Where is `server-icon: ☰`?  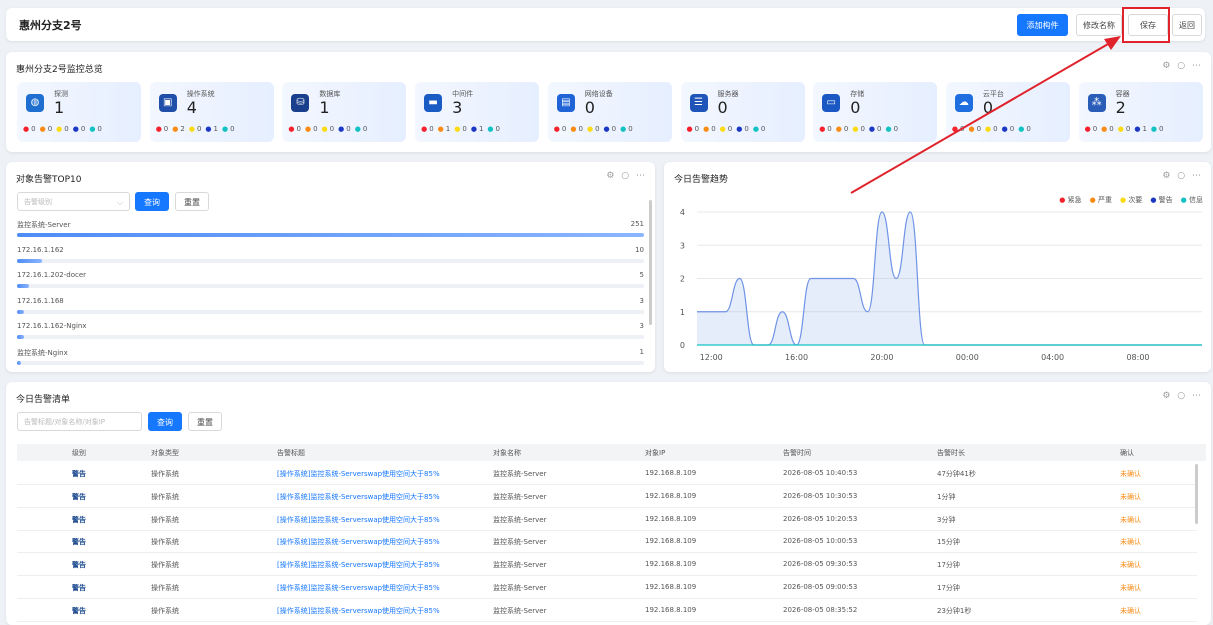 server-icon: ☰ is located at coordinates (698, 103).